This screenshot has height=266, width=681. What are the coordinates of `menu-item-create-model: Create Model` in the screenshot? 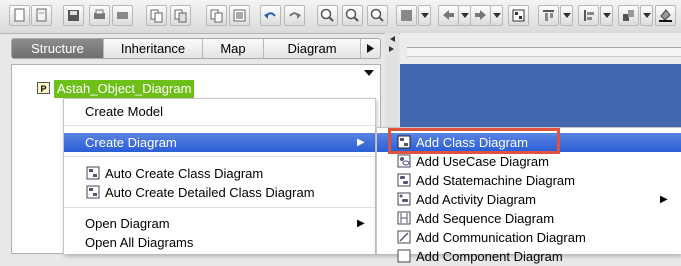 It's located at (219, 111).